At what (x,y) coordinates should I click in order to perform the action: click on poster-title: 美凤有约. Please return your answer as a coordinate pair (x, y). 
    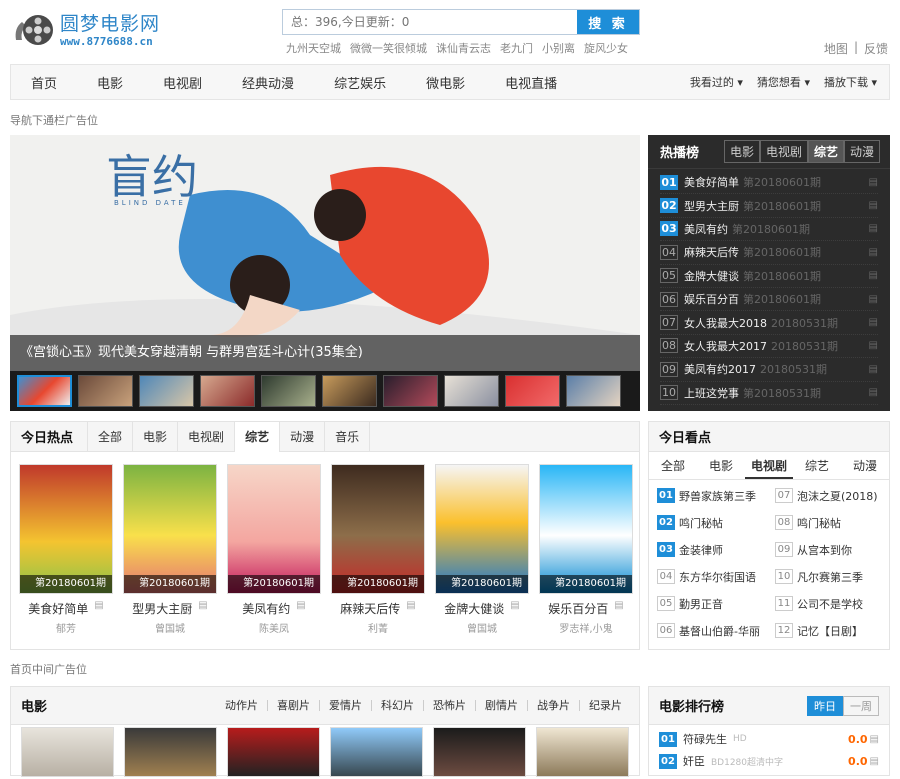
    Looking at the image, I should click on (266, 608).